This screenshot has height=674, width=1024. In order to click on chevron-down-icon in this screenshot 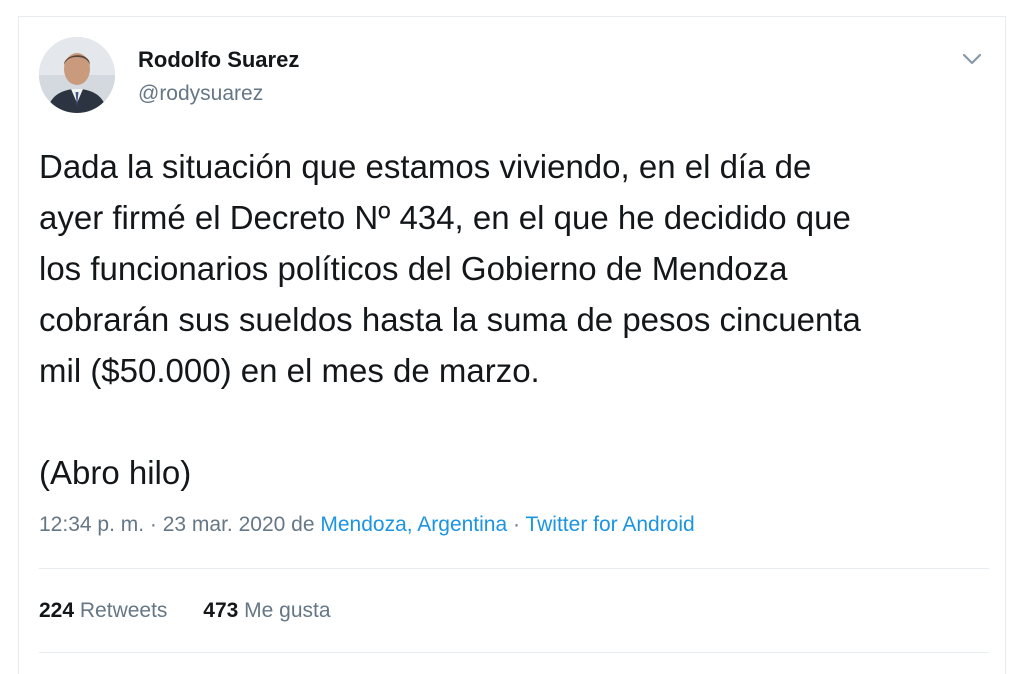, I will do `click(972, 59)`.